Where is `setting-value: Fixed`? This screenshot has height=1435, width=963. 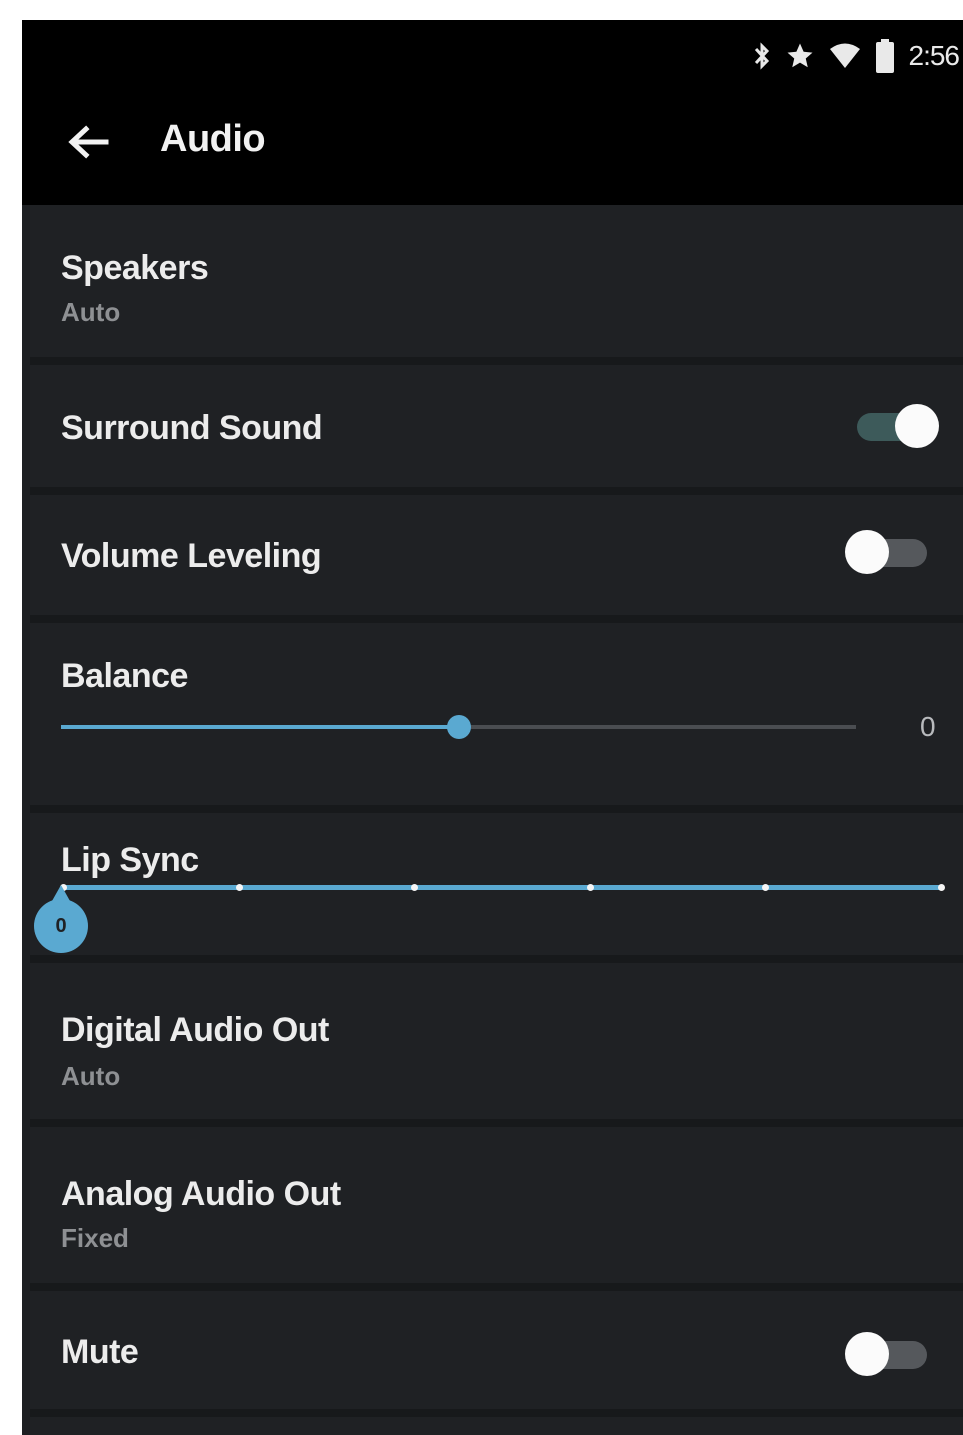
setting-value: Fixed is located at coordinates (95, 1238).